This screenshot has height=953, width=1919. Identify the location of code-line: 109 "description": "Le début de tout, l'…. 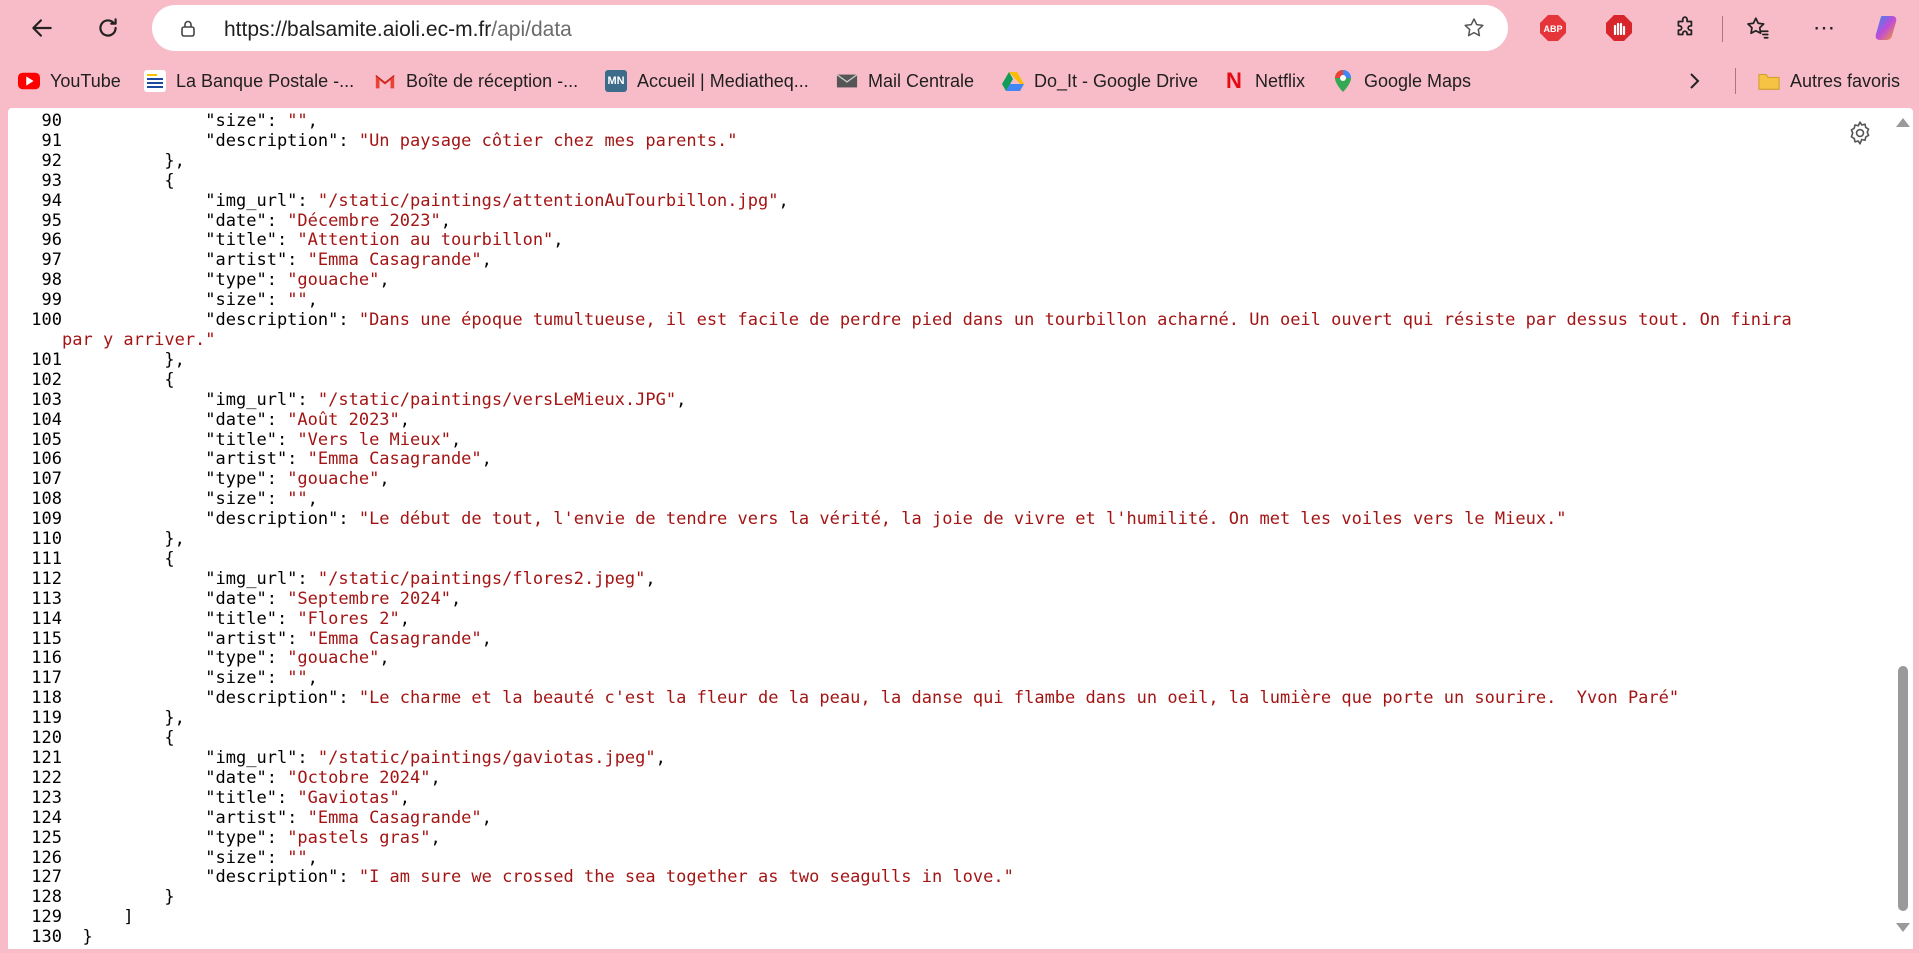
(900, 519).